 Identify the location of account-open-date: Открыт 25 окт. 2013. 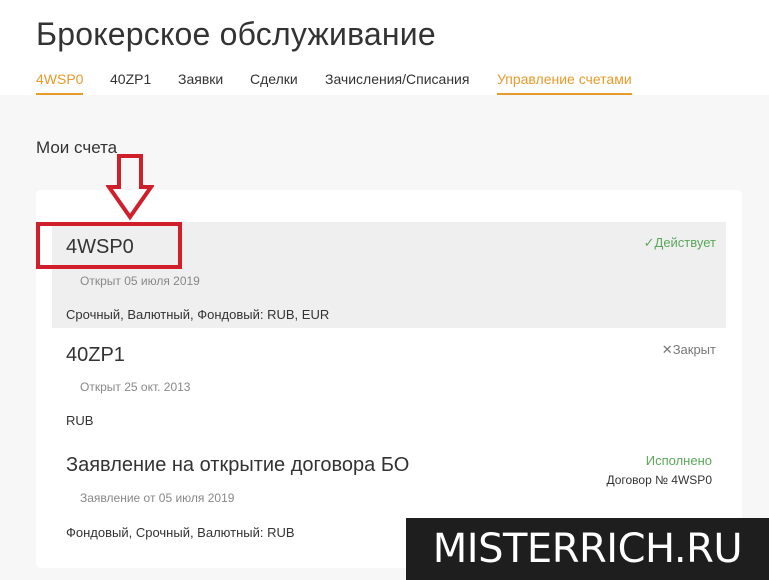
(135, 387).